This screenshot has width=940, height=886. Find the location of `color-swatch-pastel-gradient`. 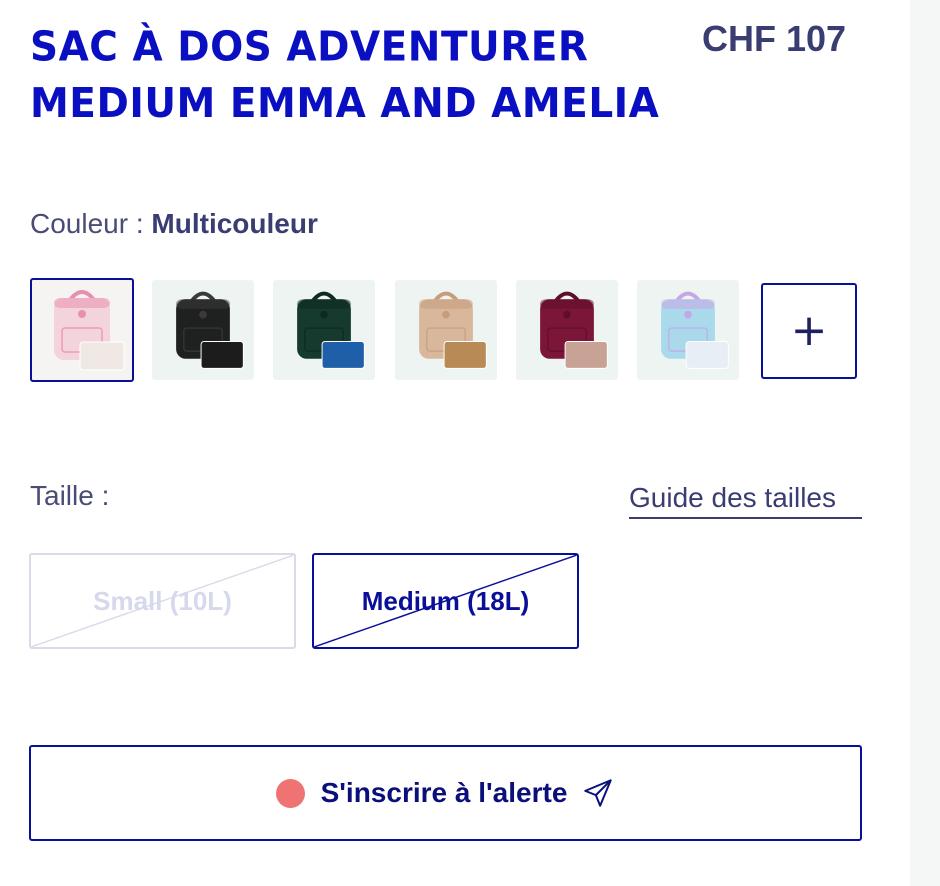

color-swatch-pastel-gradient is located at coordinates (688, 330).